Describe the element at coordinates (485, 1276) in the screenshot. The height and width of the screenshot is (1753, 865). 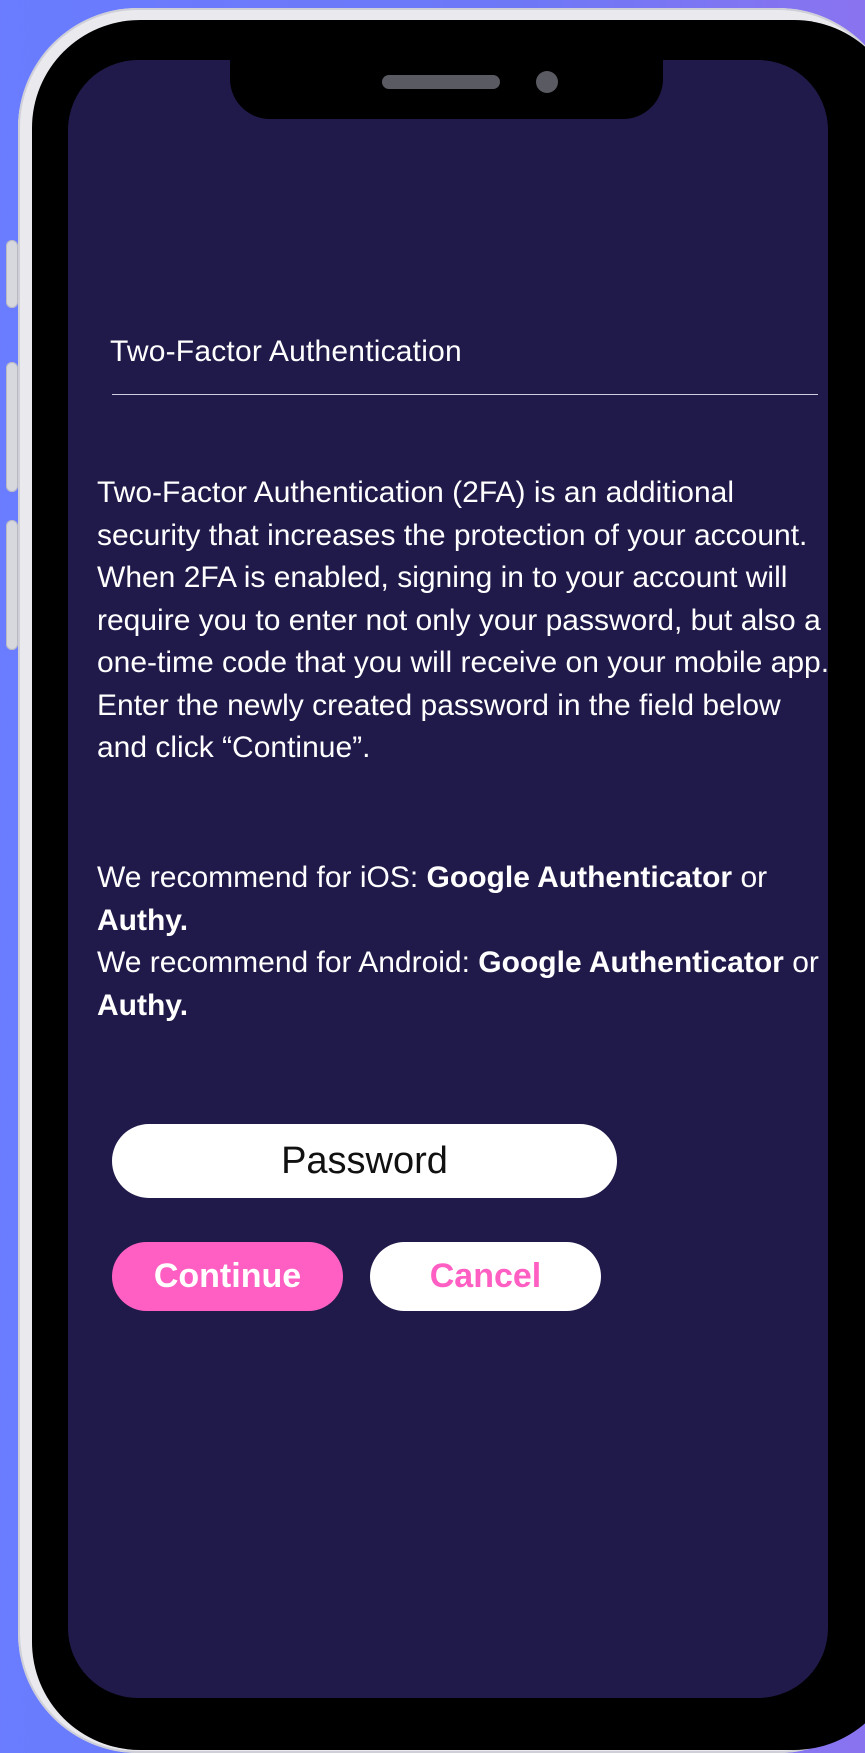
I see `cancel-button: Cancel` at that location.